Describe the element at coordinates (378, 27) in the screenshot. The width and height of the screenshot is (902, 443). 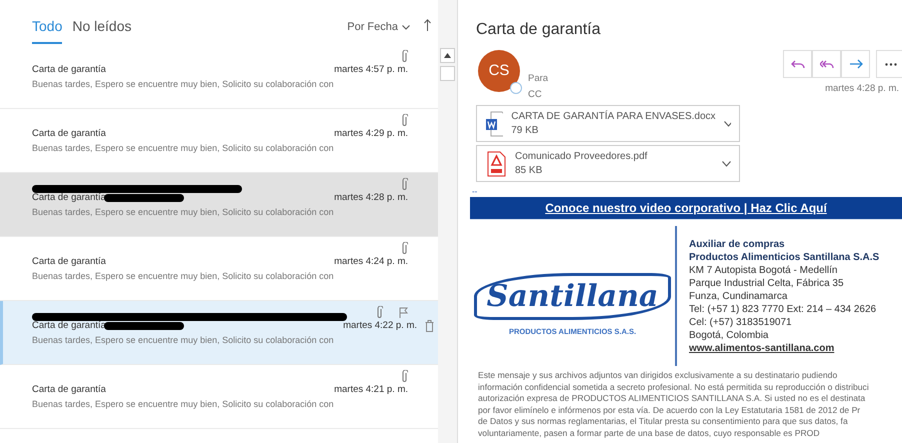
I see `sort-dropdown: Por Fecha` at that location.